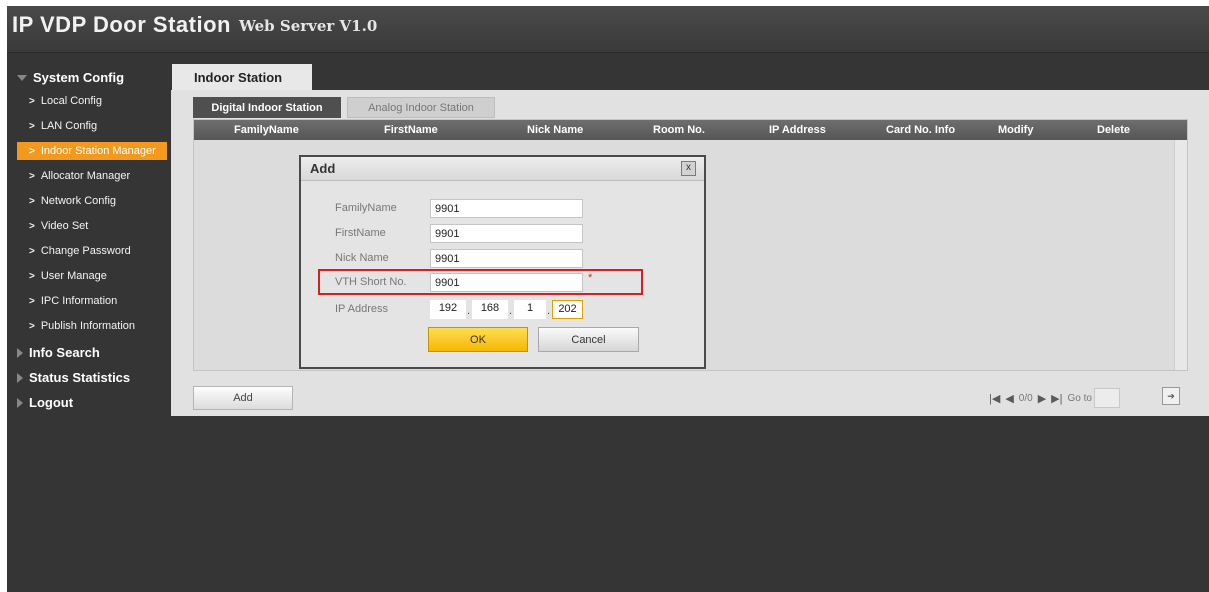 The height and width of the screenshot is (592, 1209). I want to click on column-header-room-no: Room No., so click(679, 130).